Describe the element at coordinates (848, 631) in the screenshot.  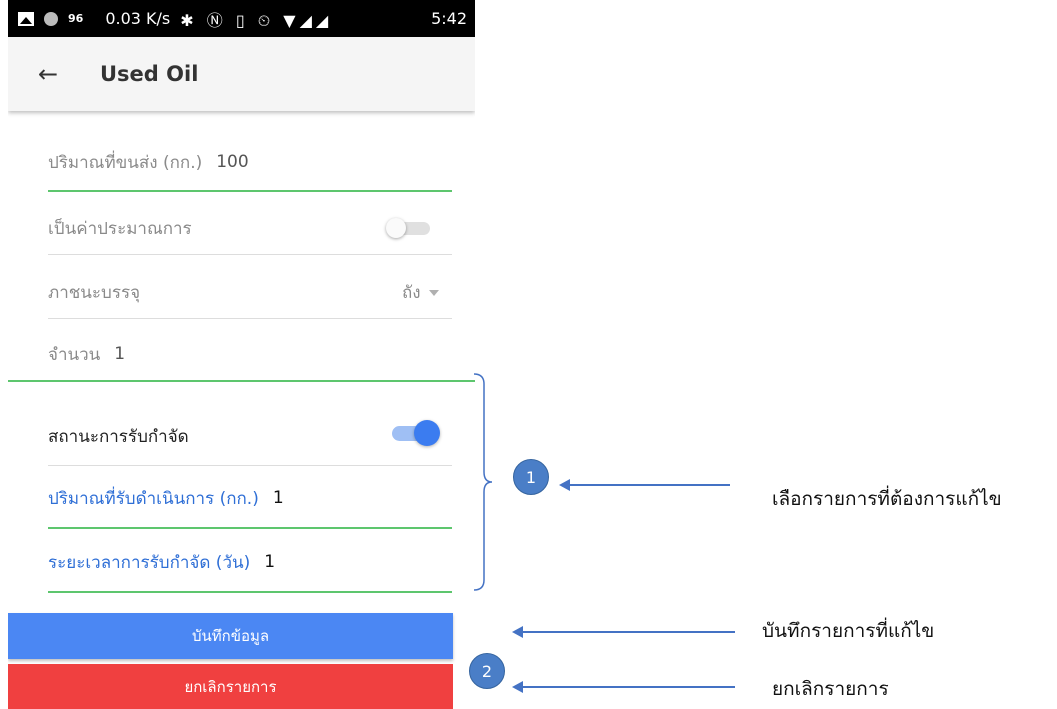
I see `annotation-save-note: บันทึกรายการที่แก้ไข` at that location.